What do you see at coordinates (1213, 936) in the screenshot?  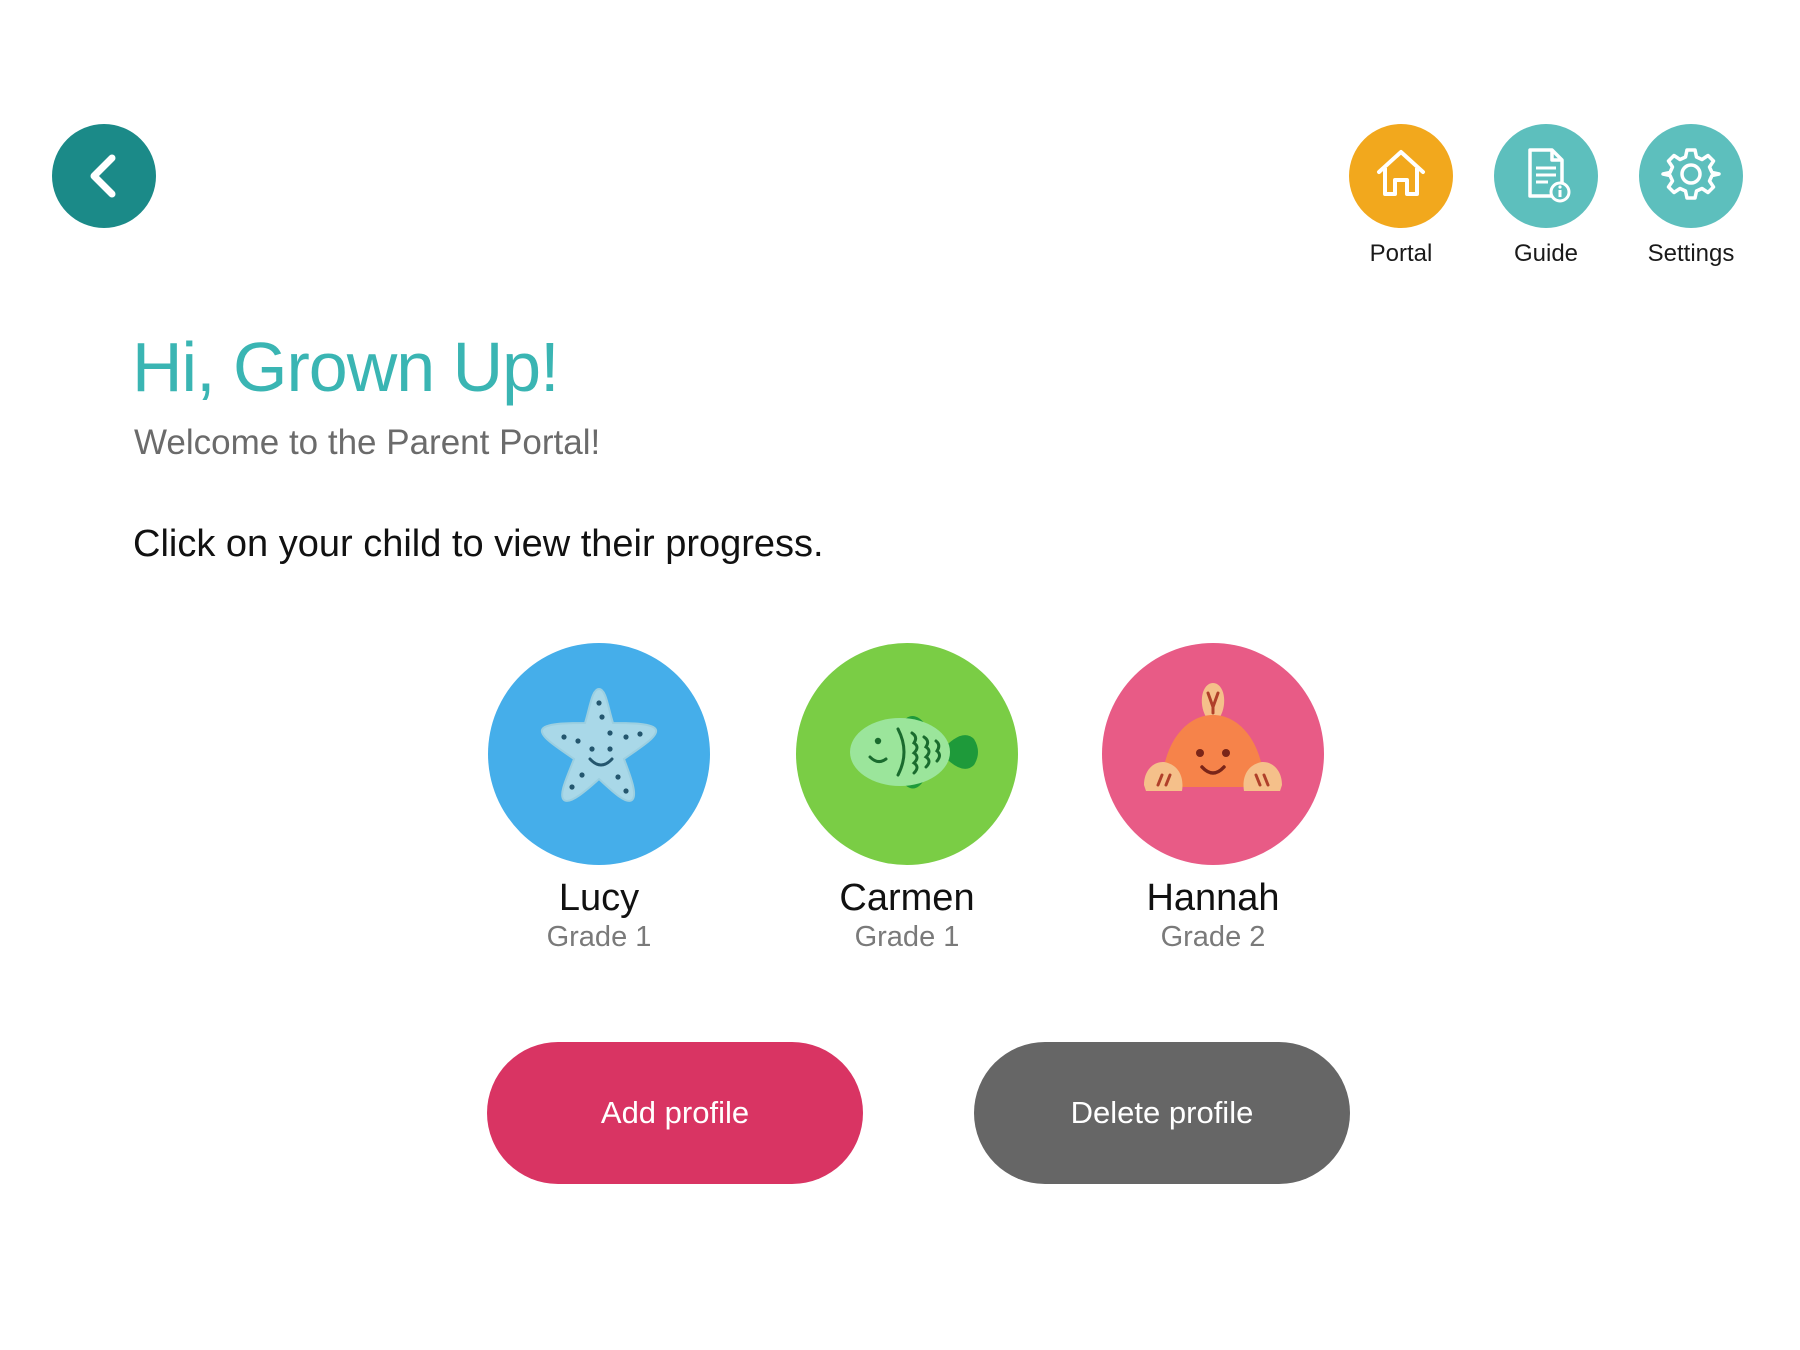 I see `child-grade: Grade 2` at bounding box center [1213, 936].